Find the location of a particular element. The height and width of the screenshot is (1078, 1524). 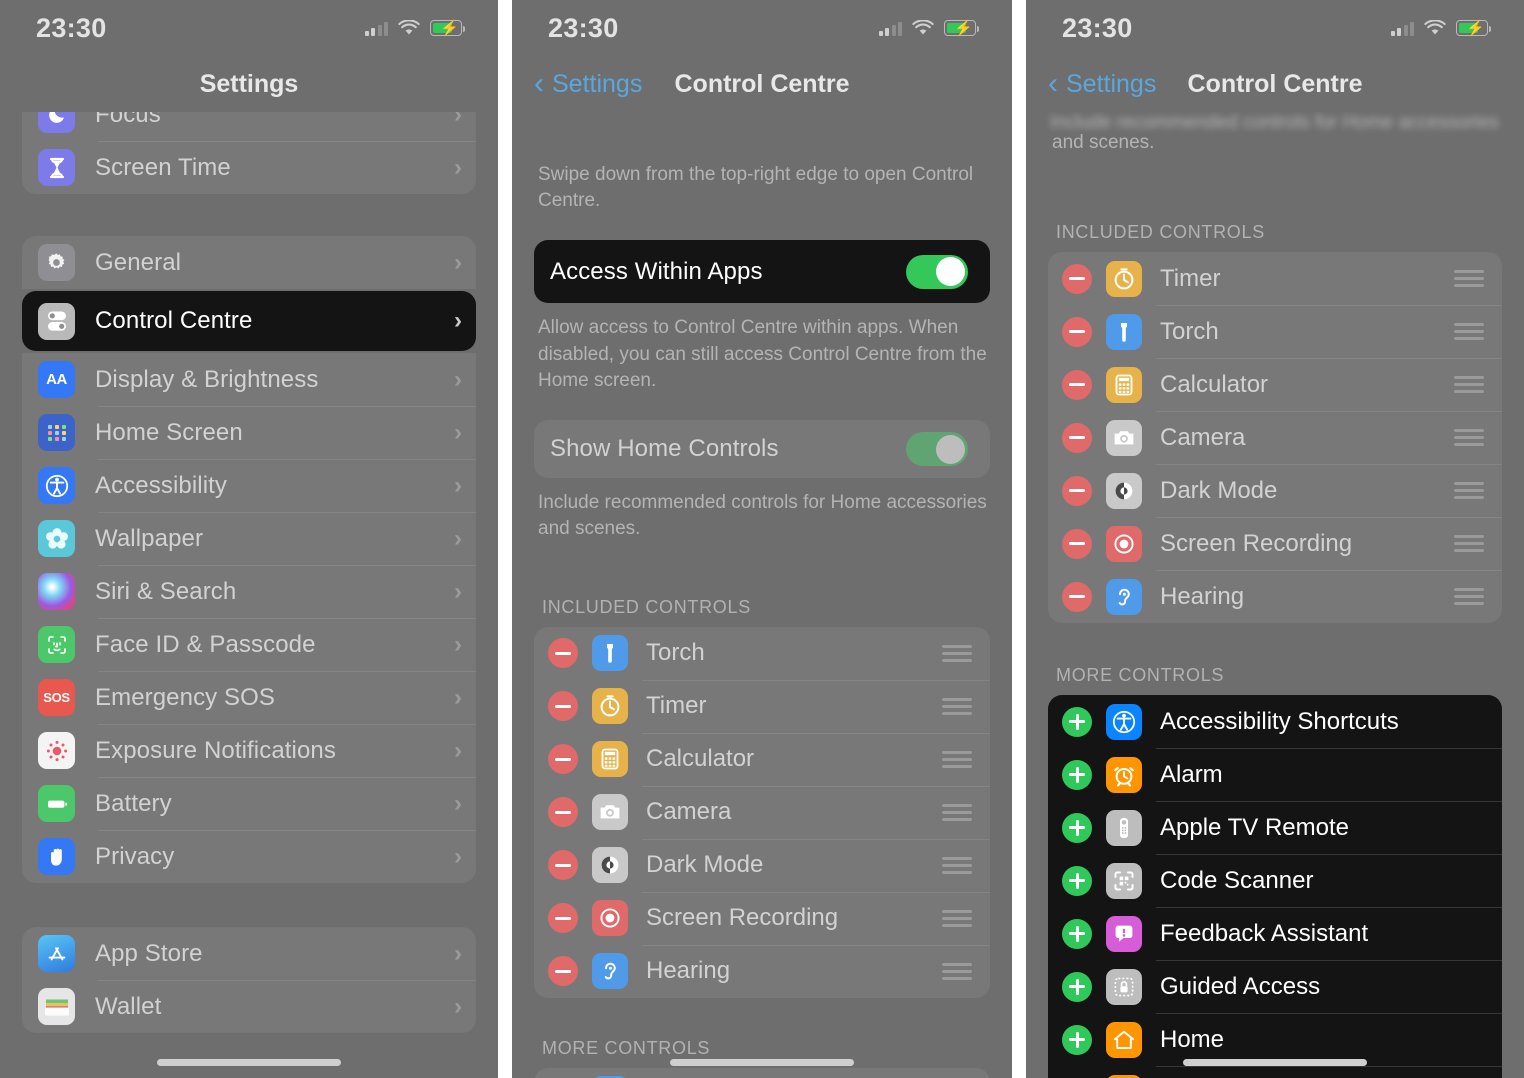

sidebar-item-emergency-sos: SOS Emergency SOS › is located at coordinates (249, 697).